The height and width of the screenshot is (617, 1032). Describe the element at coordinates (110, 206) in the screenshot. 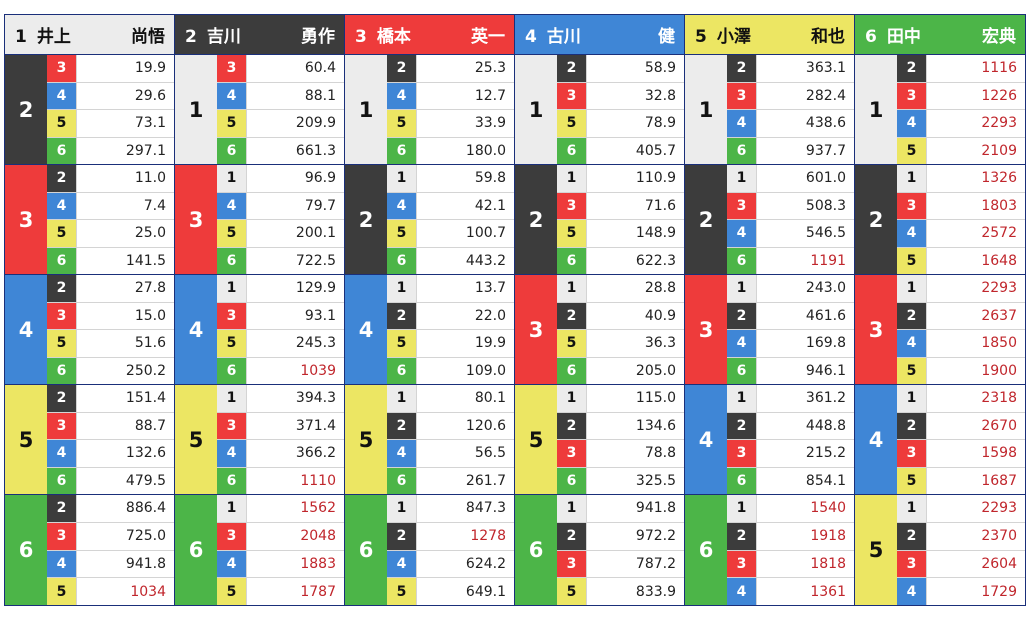

I see `odds-row: 4 7.4` at that location.